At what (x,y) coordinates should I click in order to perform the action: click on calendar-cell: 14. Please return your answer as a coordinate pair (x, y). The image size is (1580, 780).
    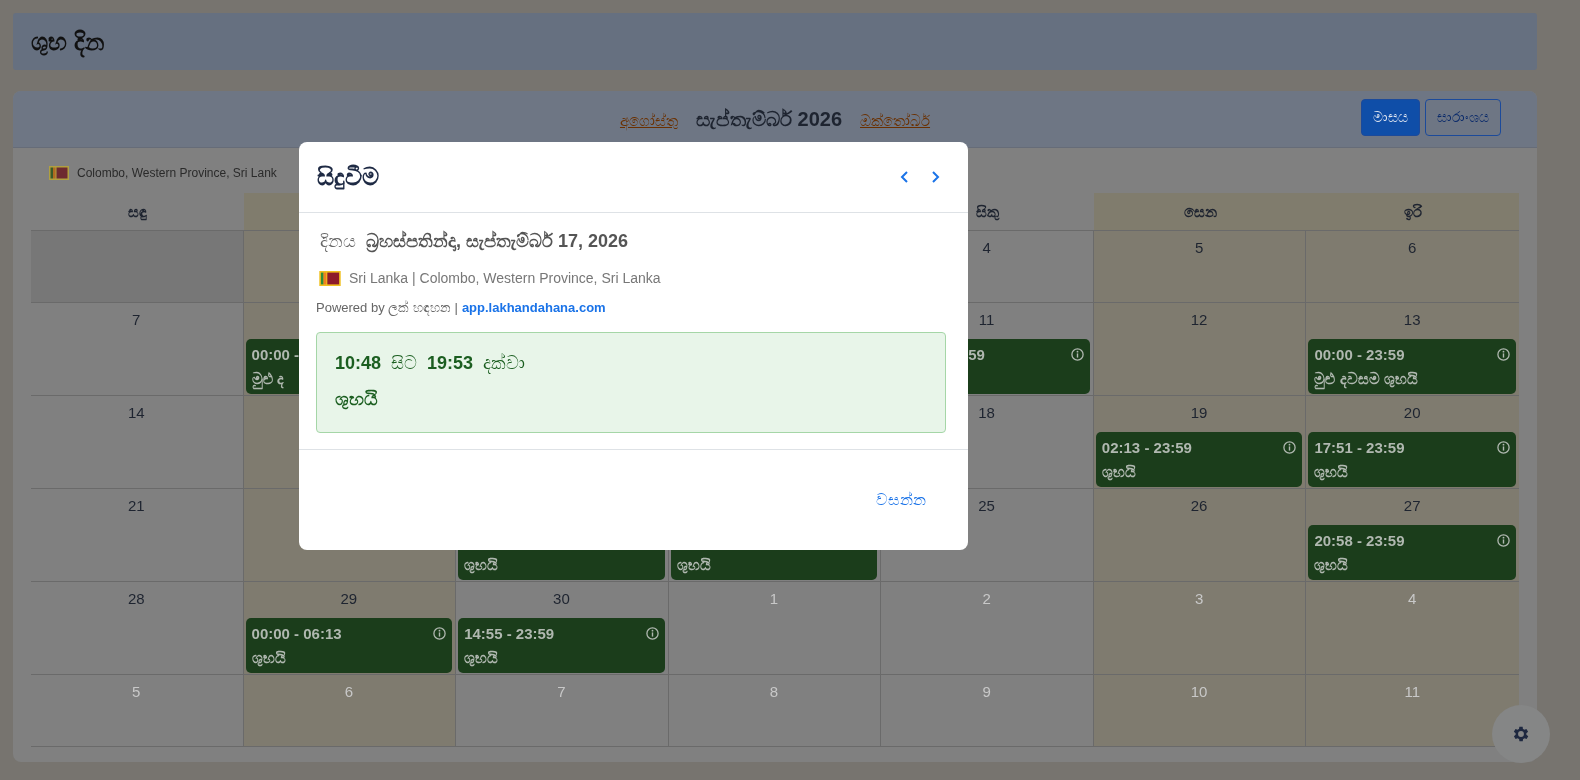
    Looking at the image, I should click on (137, 442).